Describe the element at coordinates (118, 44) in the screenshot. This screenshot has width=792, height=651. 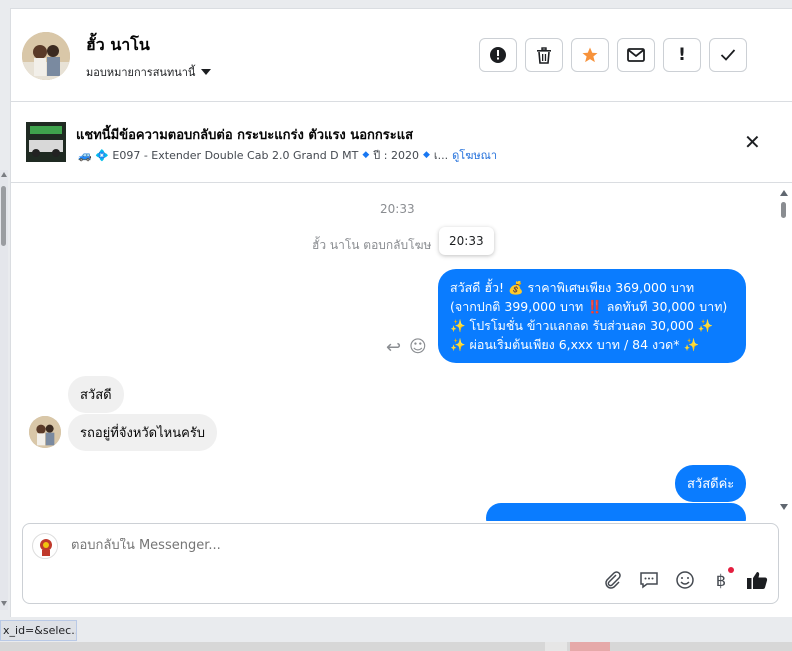
I see `contact-name: ฮั้ว นาโน` at that location.